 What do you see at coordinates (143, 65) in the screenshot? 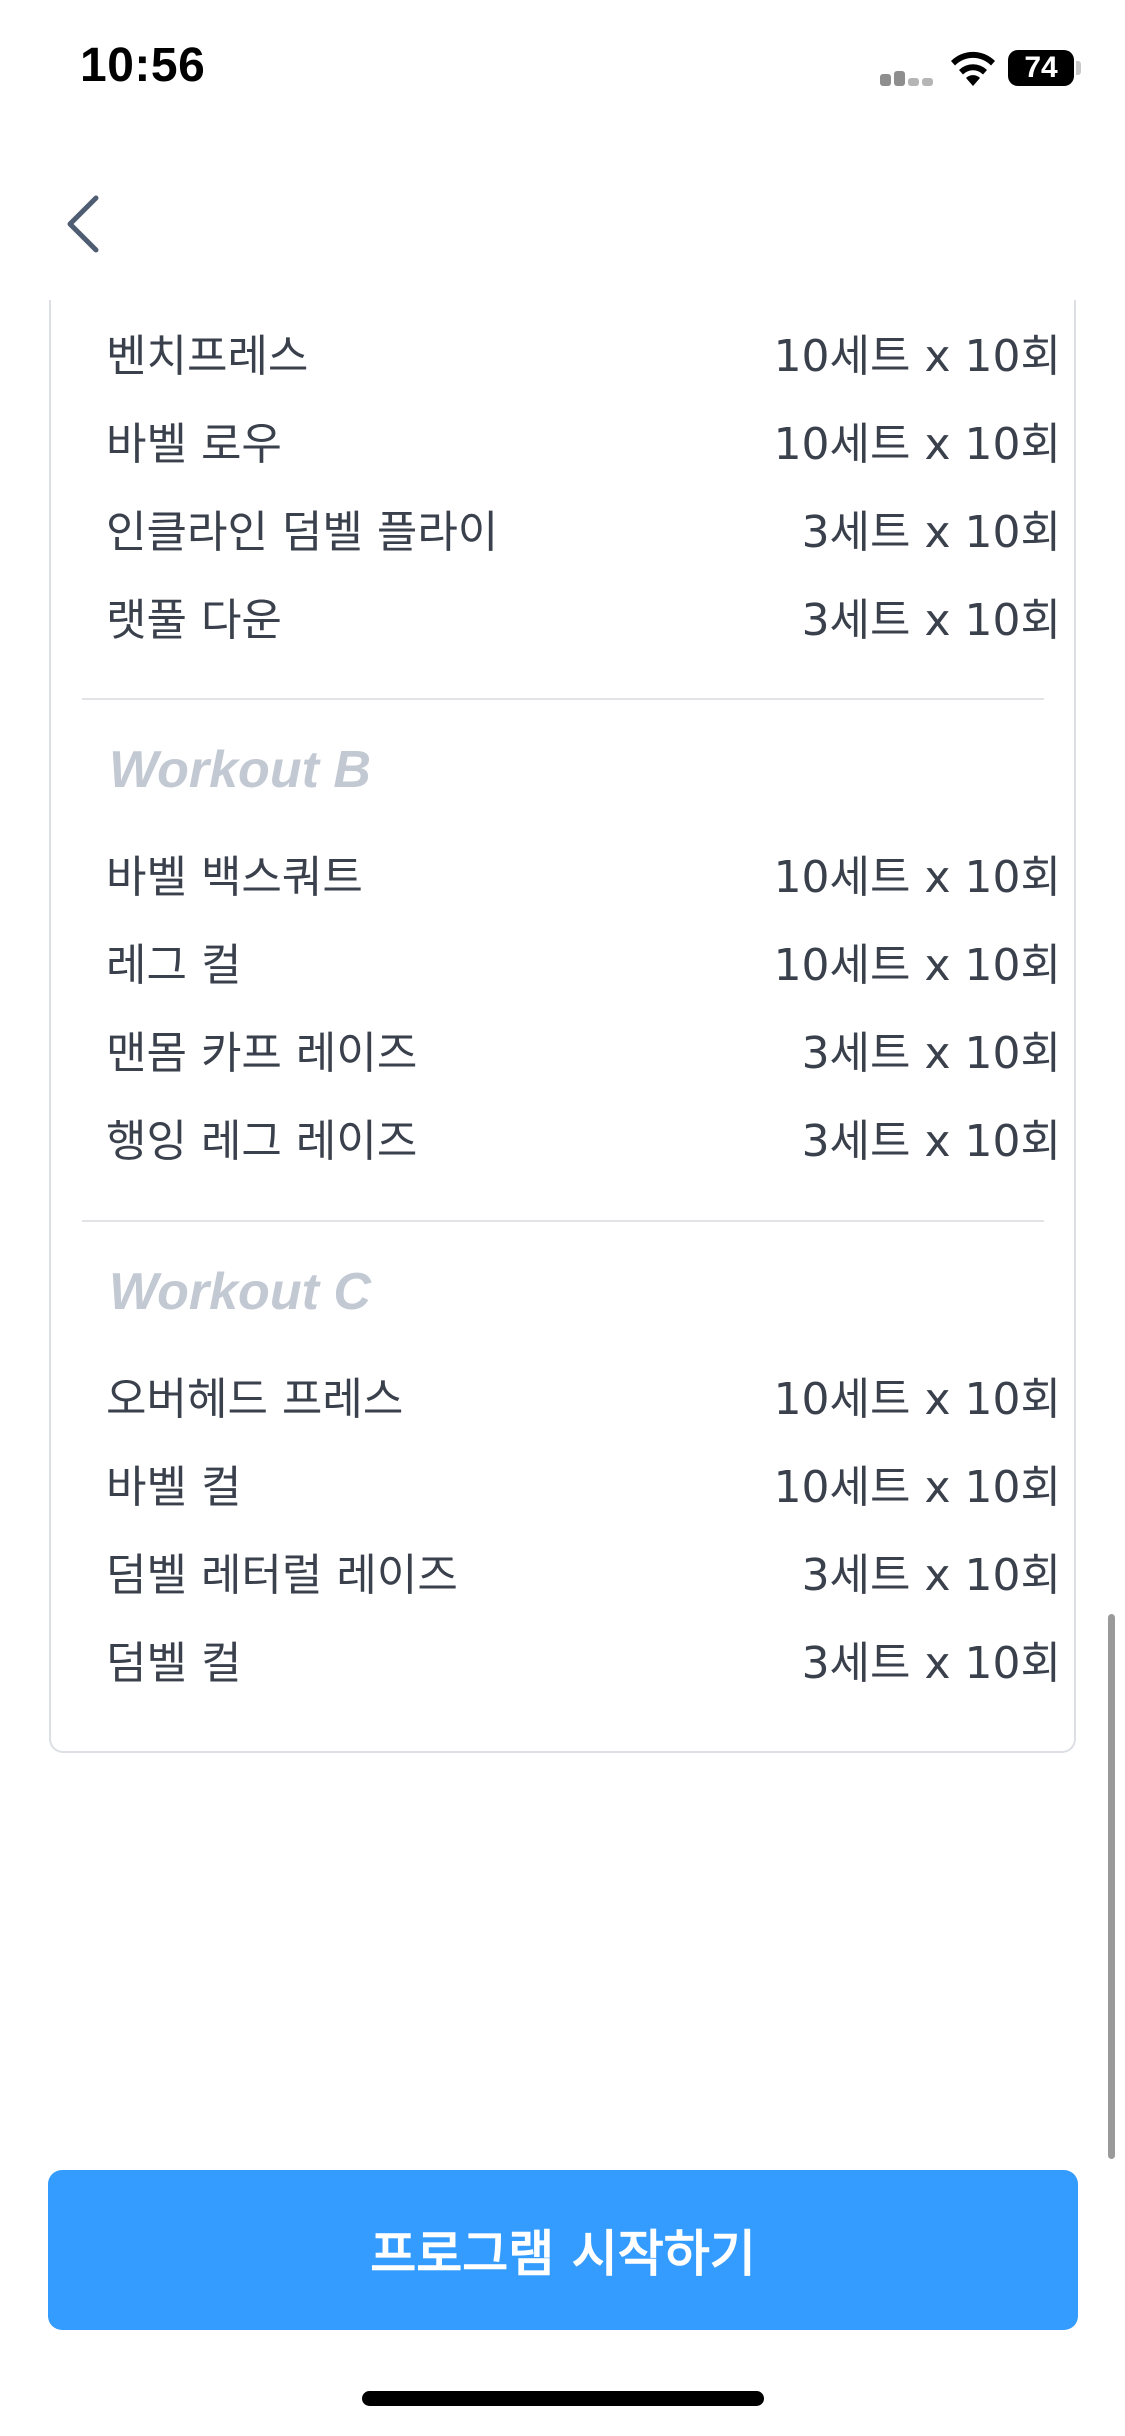
I see `status-time: 10:56` at bounding box center [143, 65].